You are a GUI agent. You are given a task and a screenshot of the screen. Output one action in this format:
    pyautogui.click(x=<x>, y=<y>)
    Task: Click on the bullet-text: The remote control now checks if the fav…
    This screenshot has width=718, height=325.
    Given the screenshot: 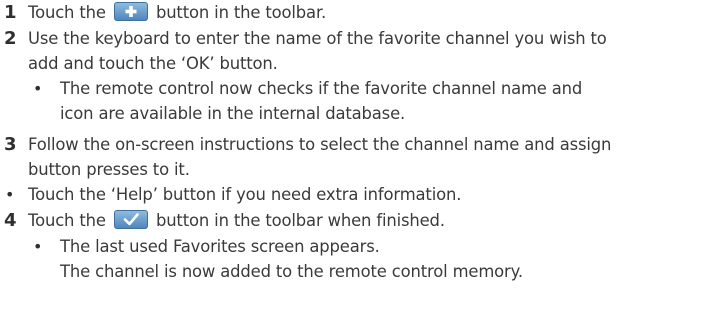 What is the action you would take?
    pyautogui.click(x=321, y=88)
    